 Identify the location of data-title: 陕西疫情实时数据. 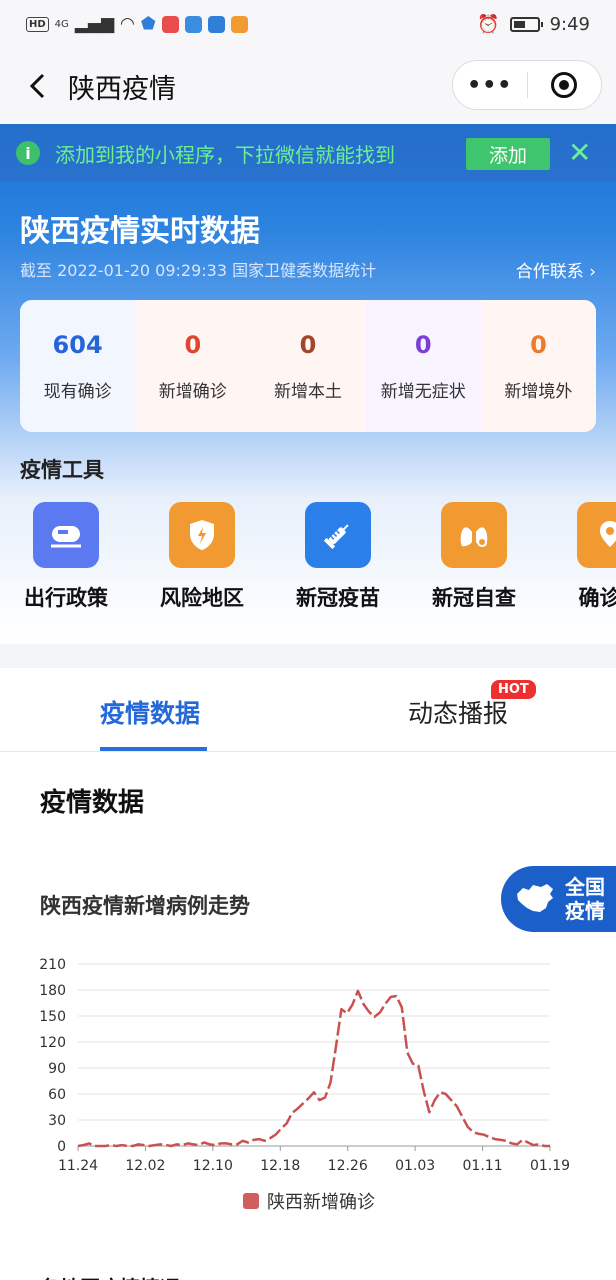
(140, 231).